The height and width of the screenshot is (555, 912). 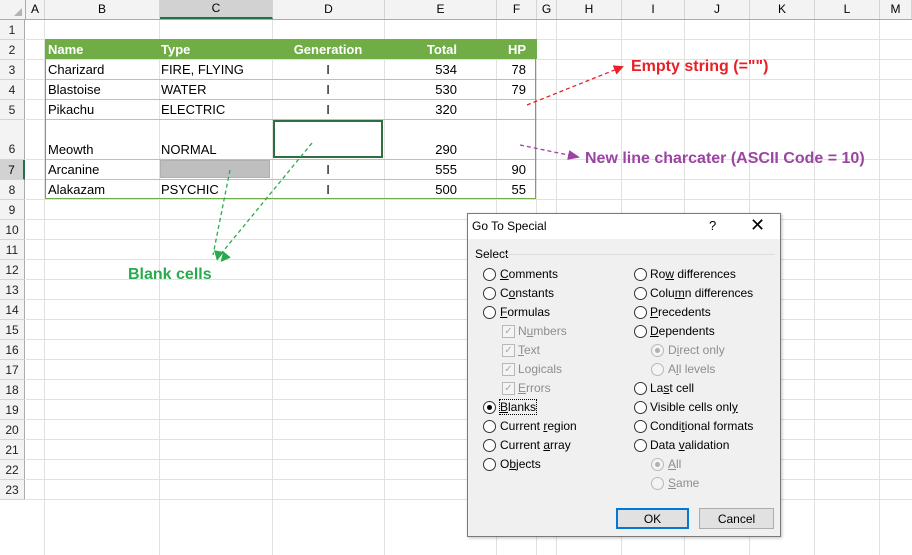 I want to click on arrow-new-line, so click(x=549, y=152).